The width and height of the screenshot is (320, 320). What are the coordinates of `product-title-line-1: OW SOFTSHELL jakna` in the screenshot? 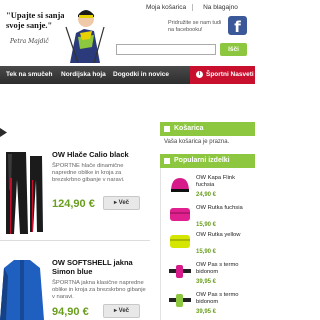 It's located at (92, 262).